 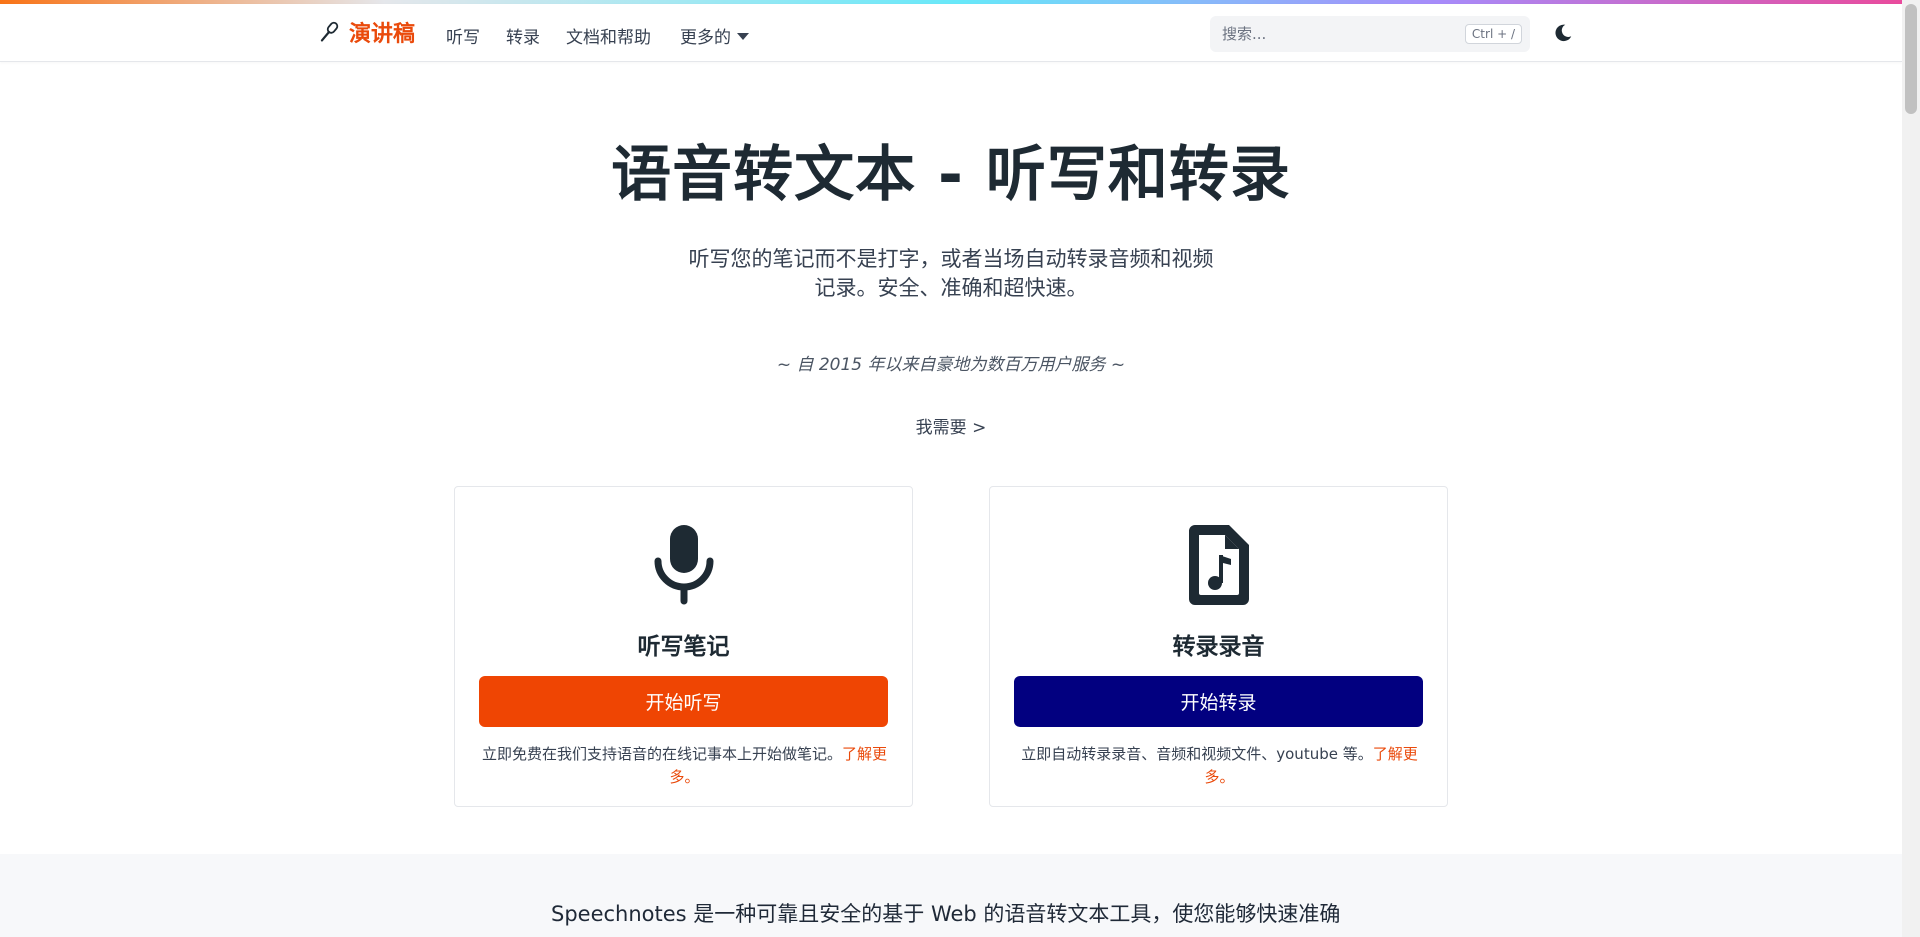 I want to click on page-scrollbar, so click(x=1911, y=468).